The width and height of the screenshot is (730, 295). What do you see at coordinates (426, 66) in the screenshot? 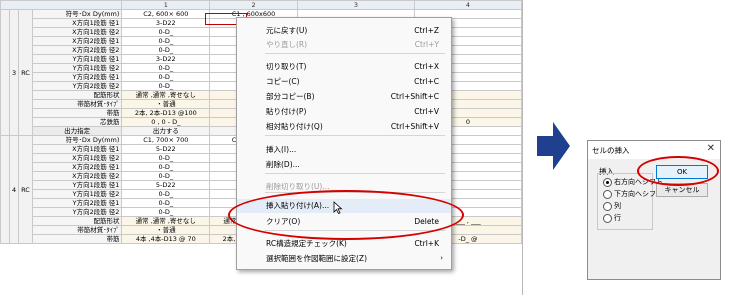
I see `menu-item-shortcut: Ctrl+X` at bounding box center [426, 66].